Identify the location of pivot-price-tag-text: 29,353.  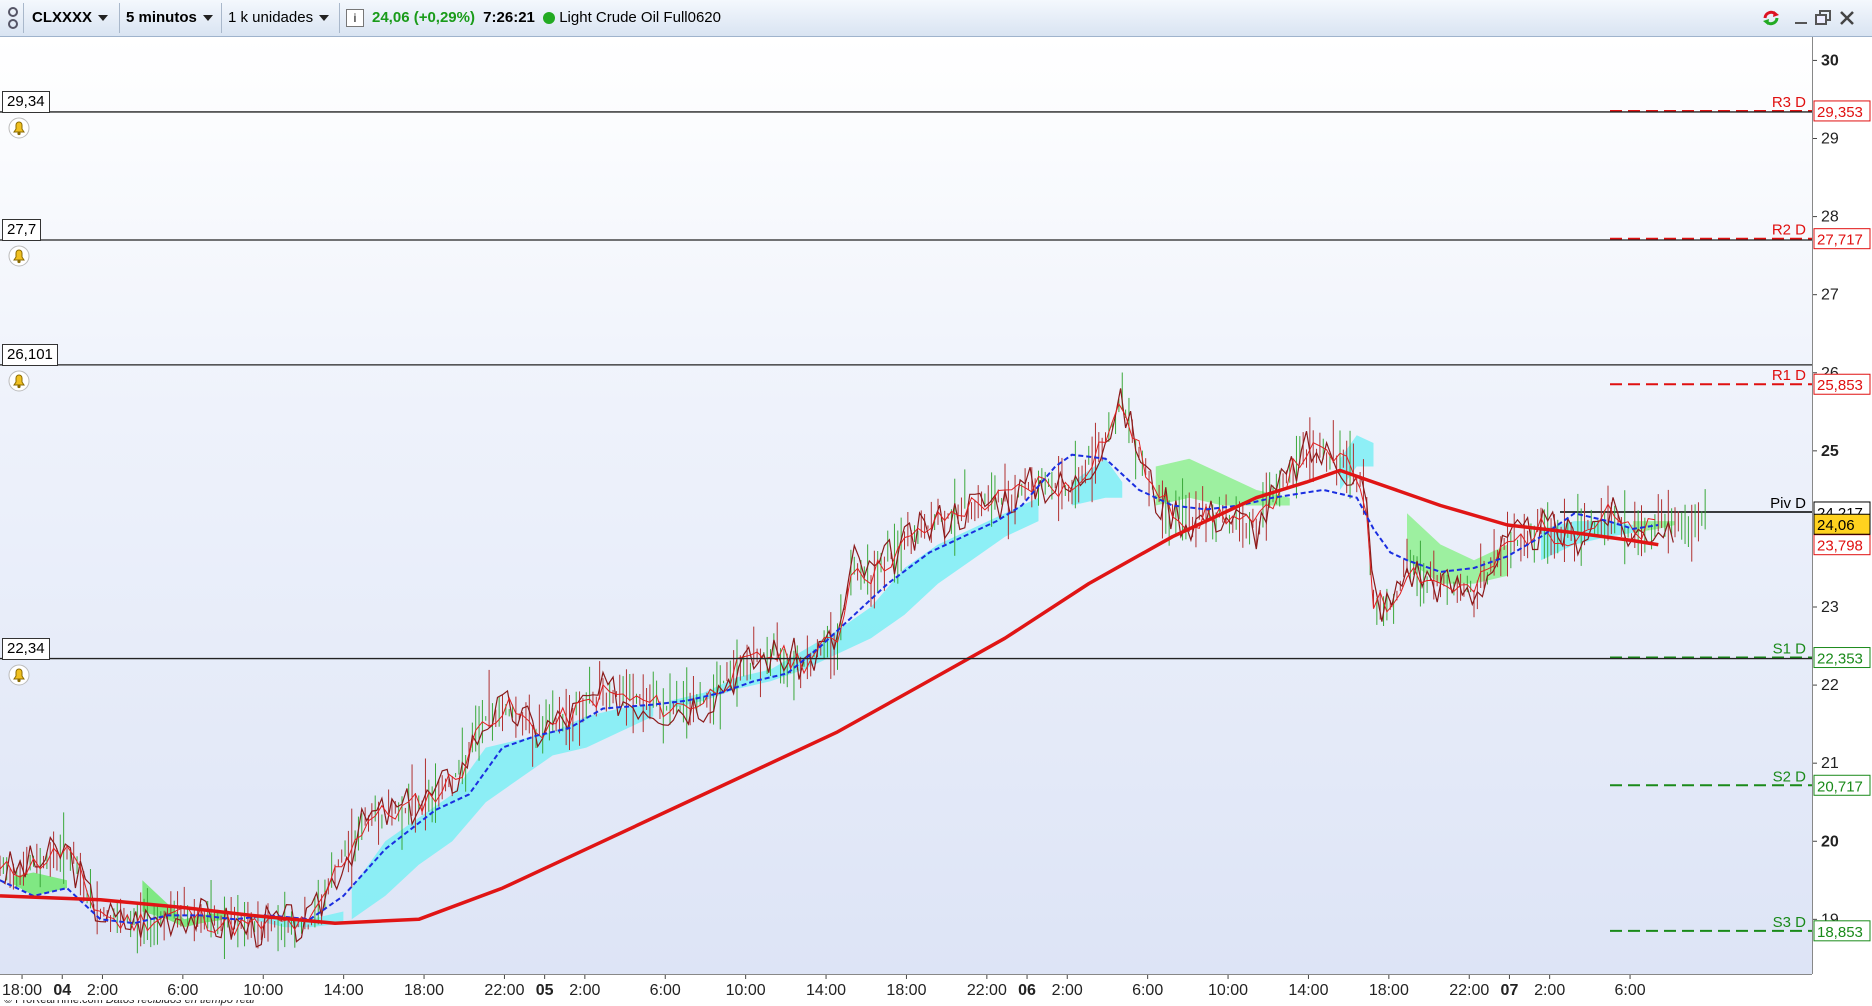
(1840, 112).